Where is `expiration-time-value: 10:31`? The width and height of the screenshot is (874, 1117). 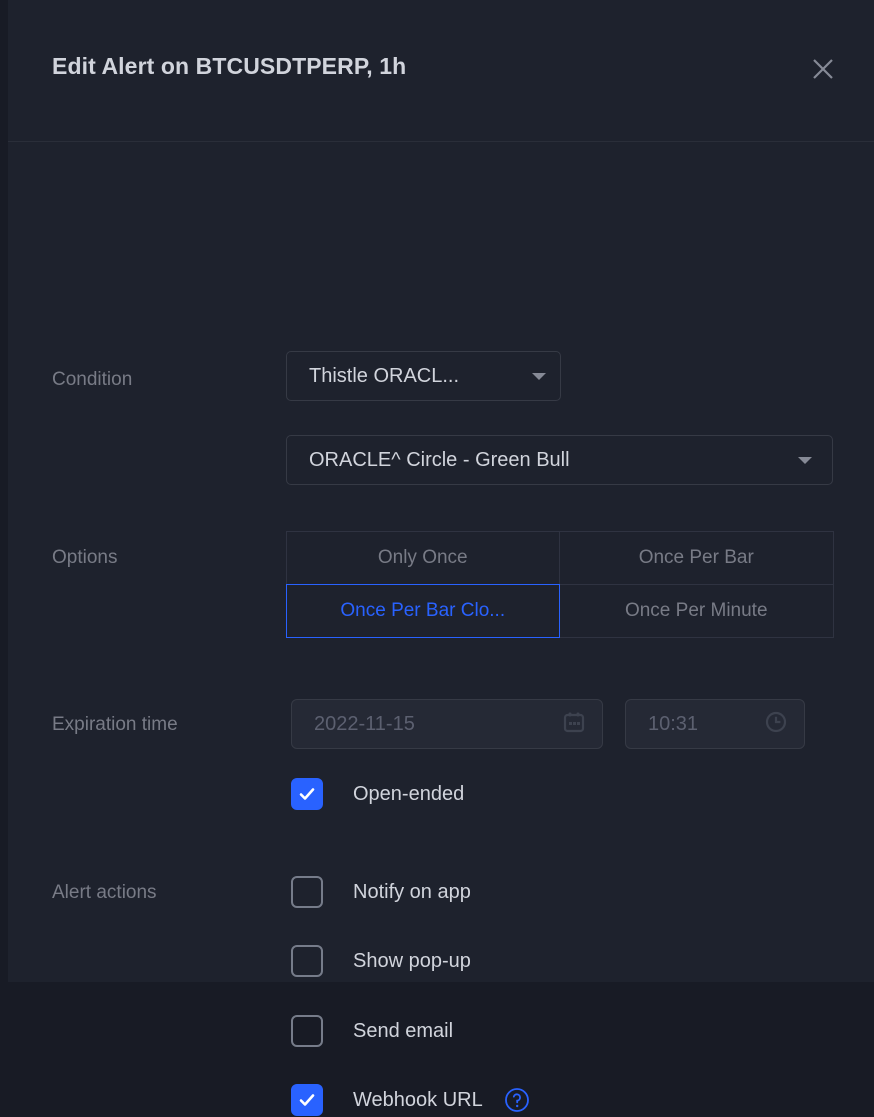
expiration-time-value: 10:31 is located at coordinates (673, 723).